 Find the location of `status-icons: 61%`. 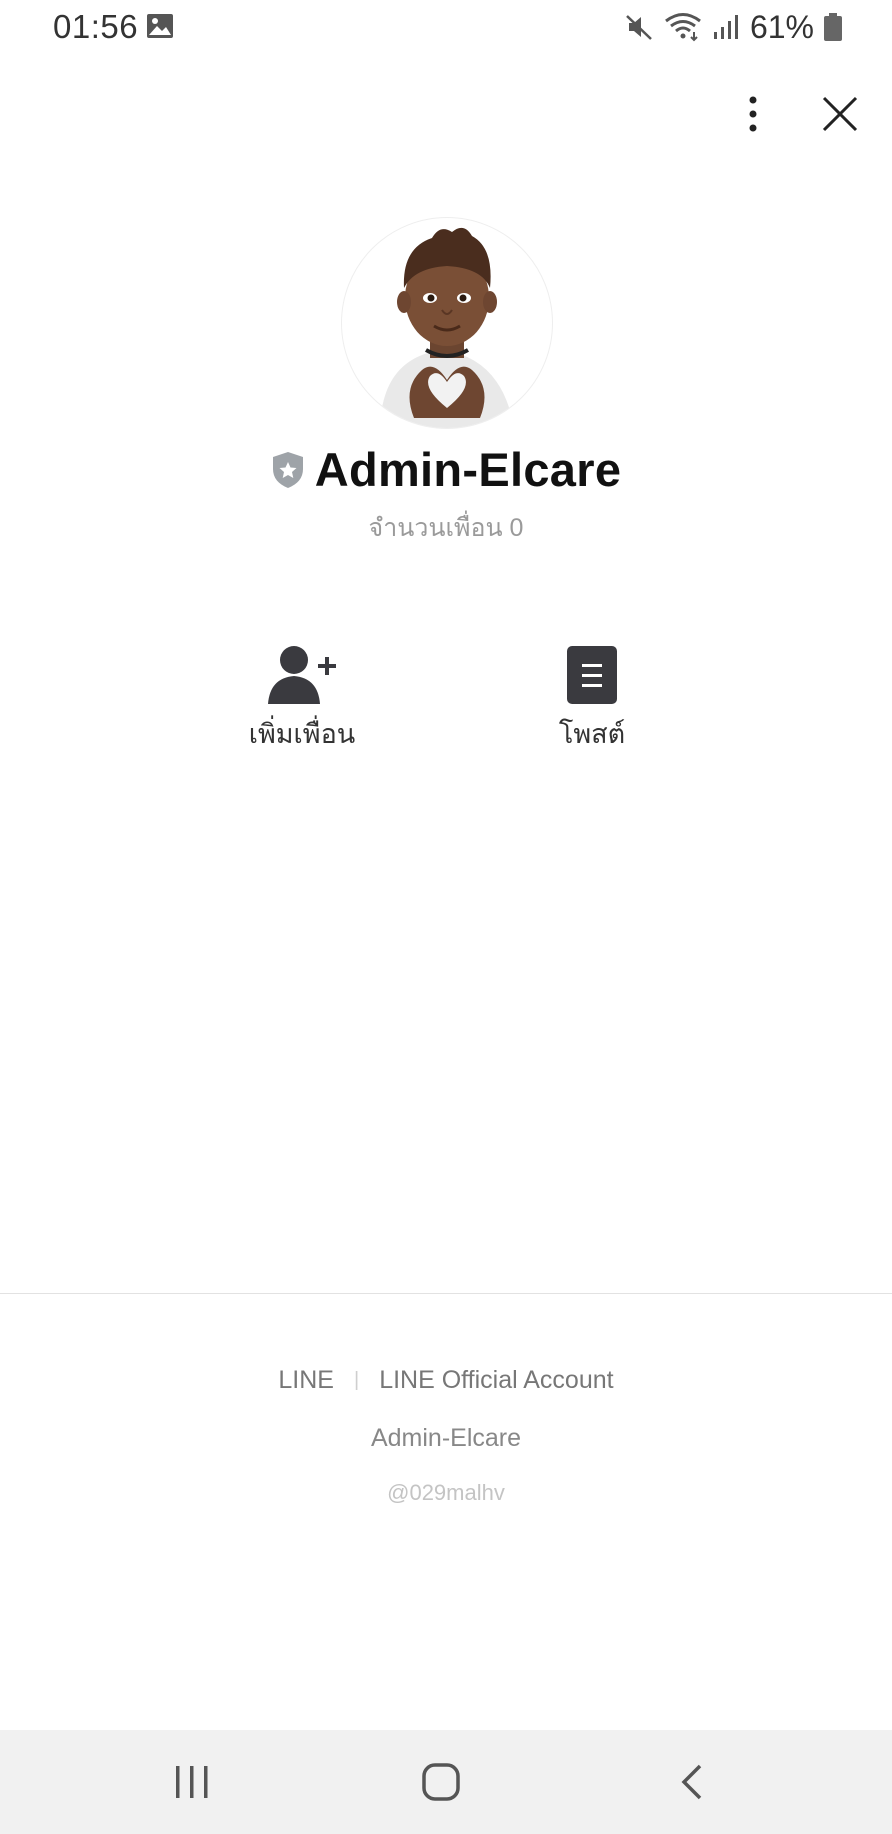

status-icons: 61% is located at coordinates (733, 27).